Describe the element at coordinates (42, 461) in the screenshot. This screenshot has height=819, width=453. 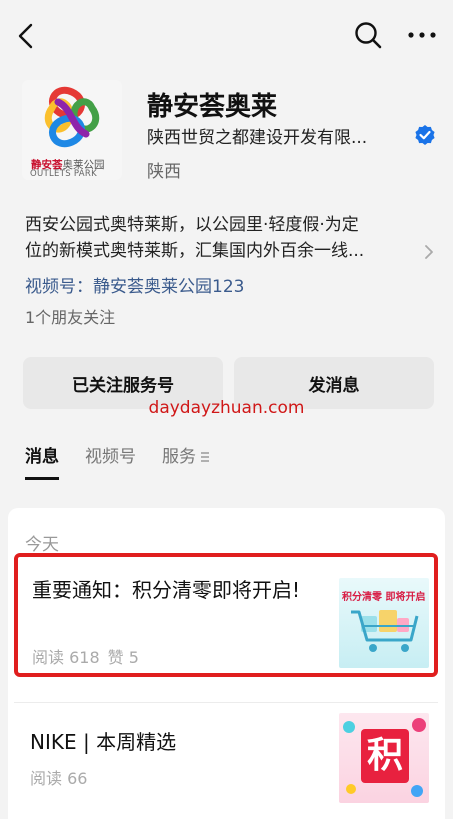
I see `tab-messages: 消息` at that location.